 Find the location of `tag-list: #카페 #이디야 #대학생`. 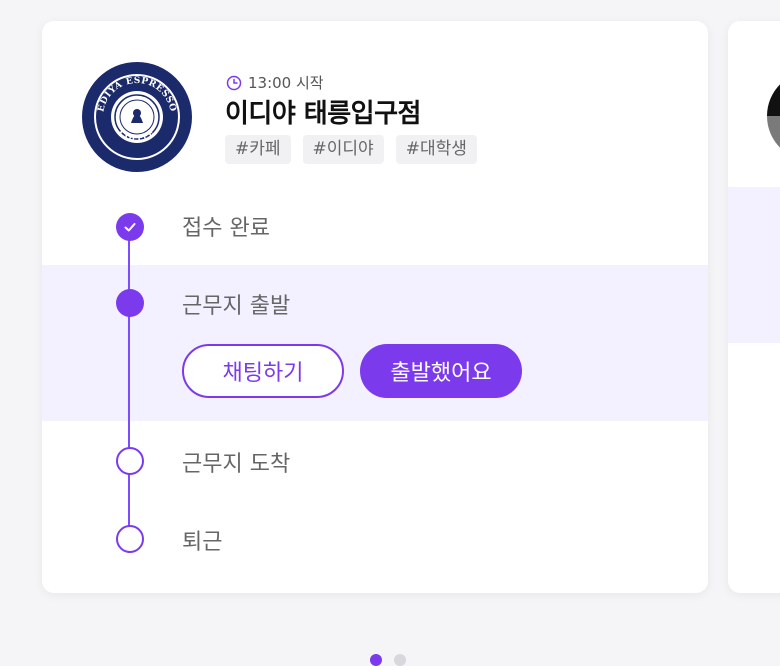

tag-list: #카페 #이디야 #대학생 is located at coordinates (351, 149).